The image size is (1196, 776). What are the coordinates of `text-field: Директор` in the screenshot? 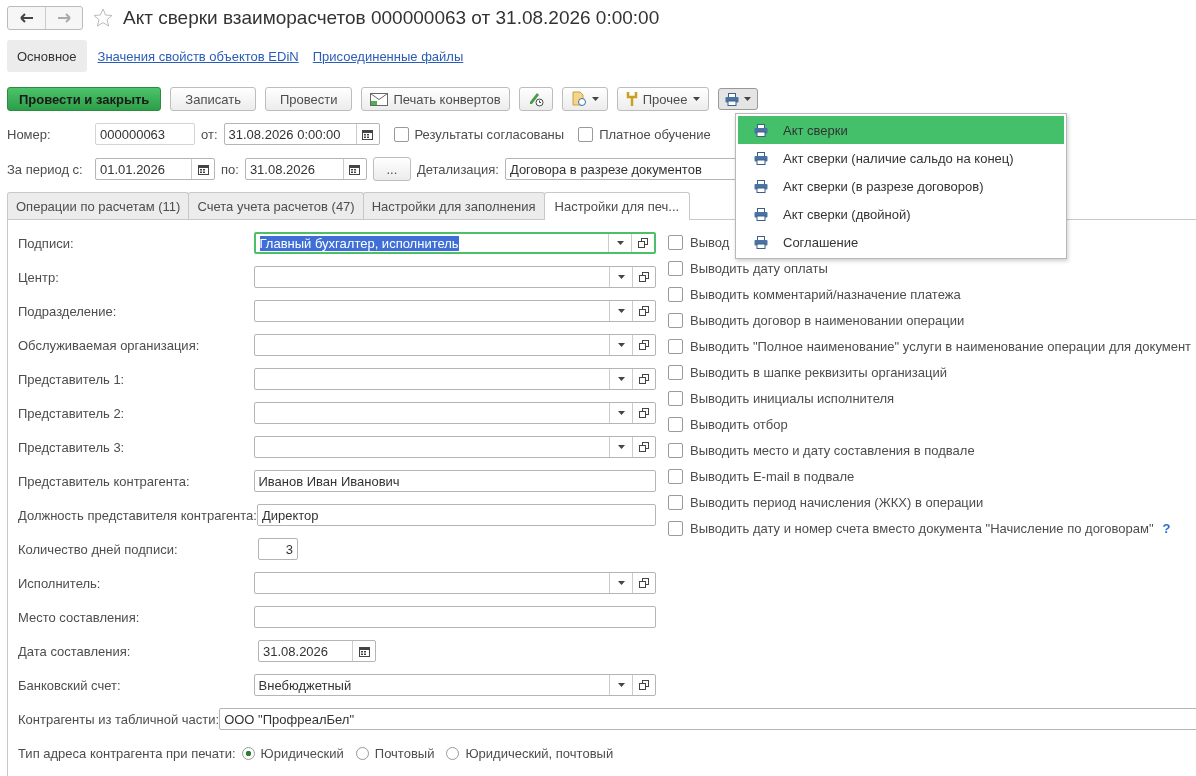 It's located at (456, 515).